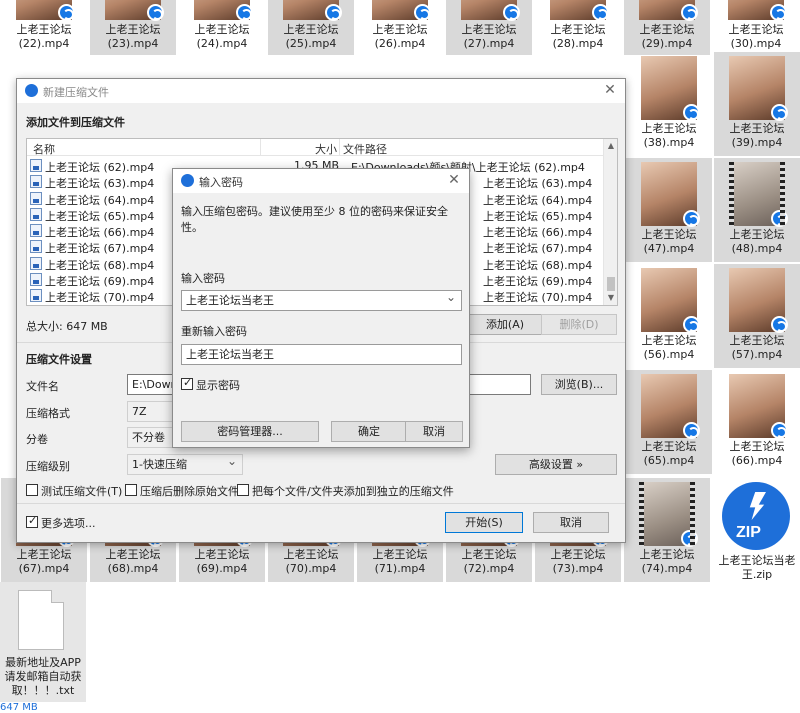 Image resolution: width=800 pixels, height=713 pixels. I want to click on dialog-title: 新建压缩文件, so click(76, 92).